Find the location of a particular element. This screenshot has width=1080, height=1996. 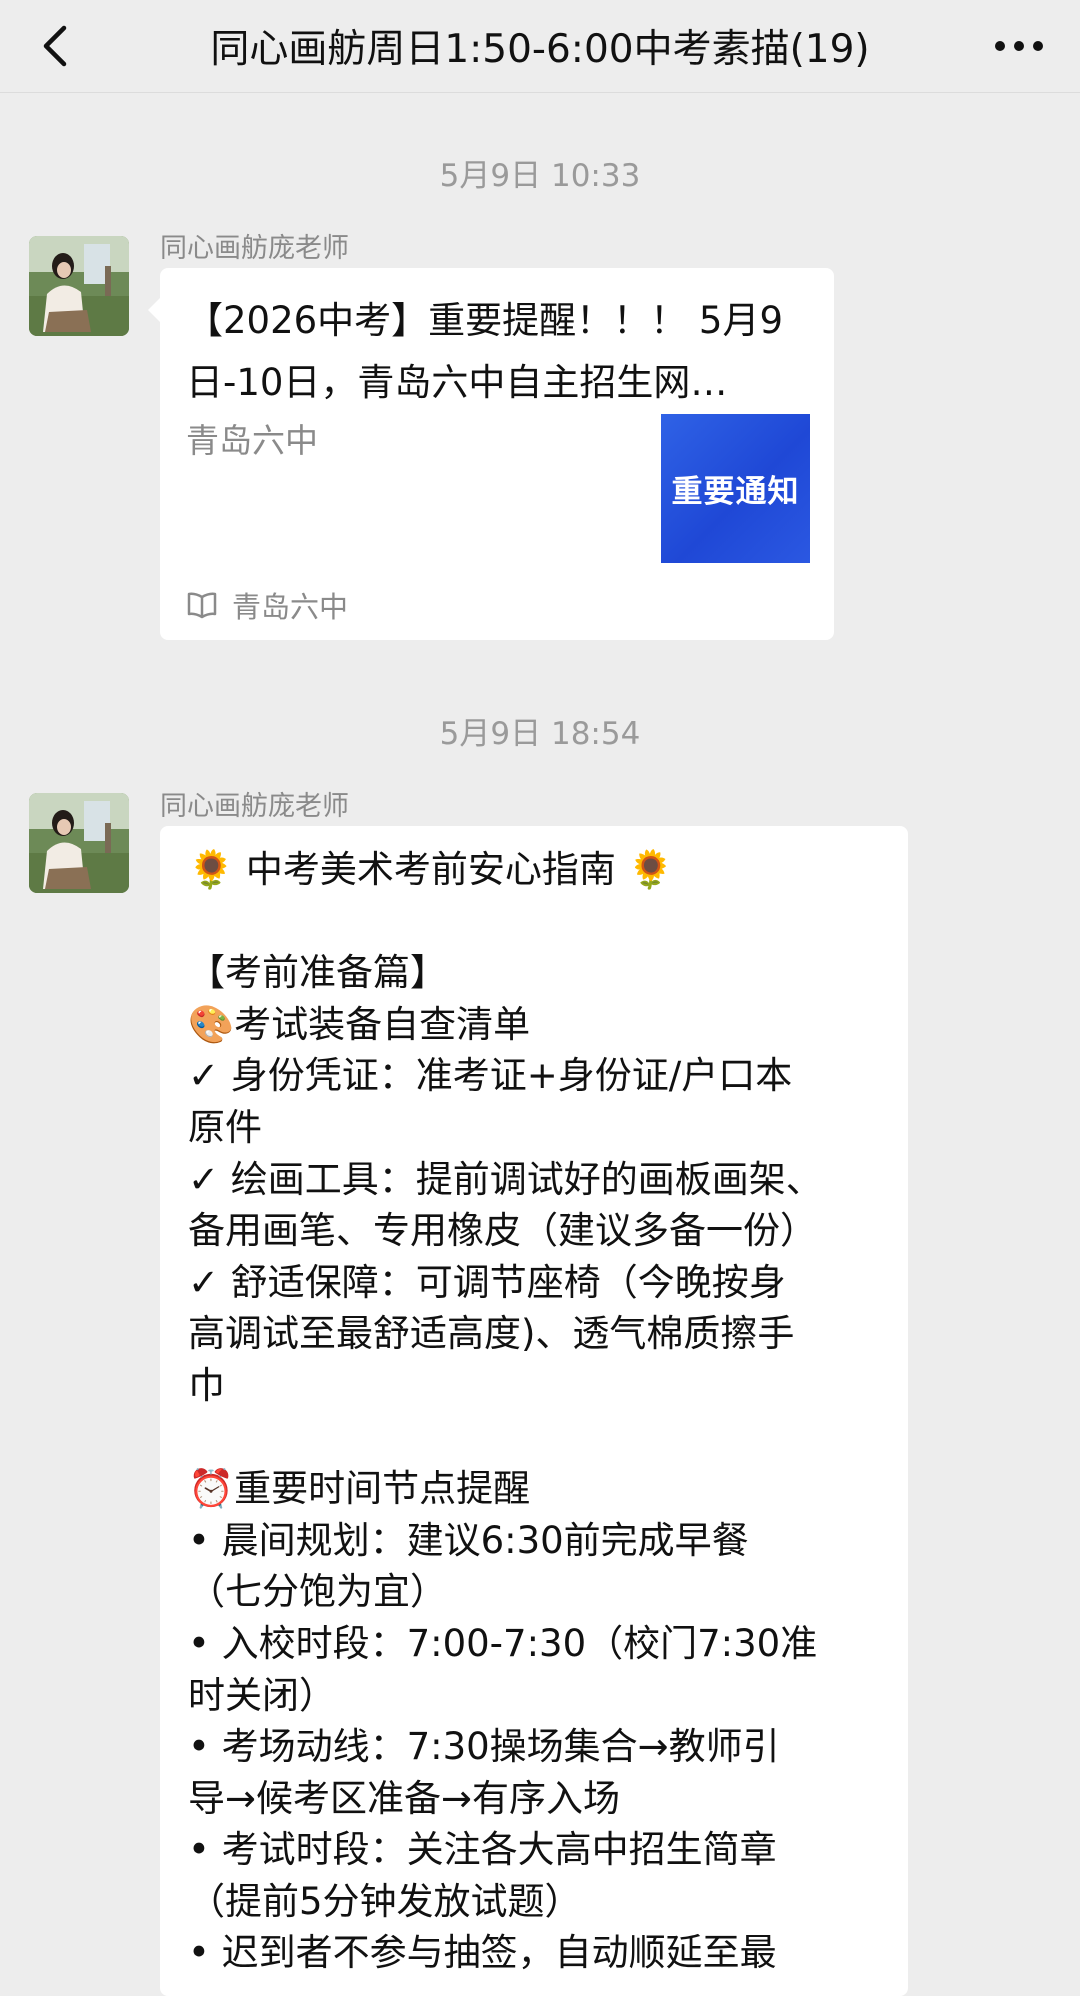

ellipsis-icon is located at coordinates (1019, 46).